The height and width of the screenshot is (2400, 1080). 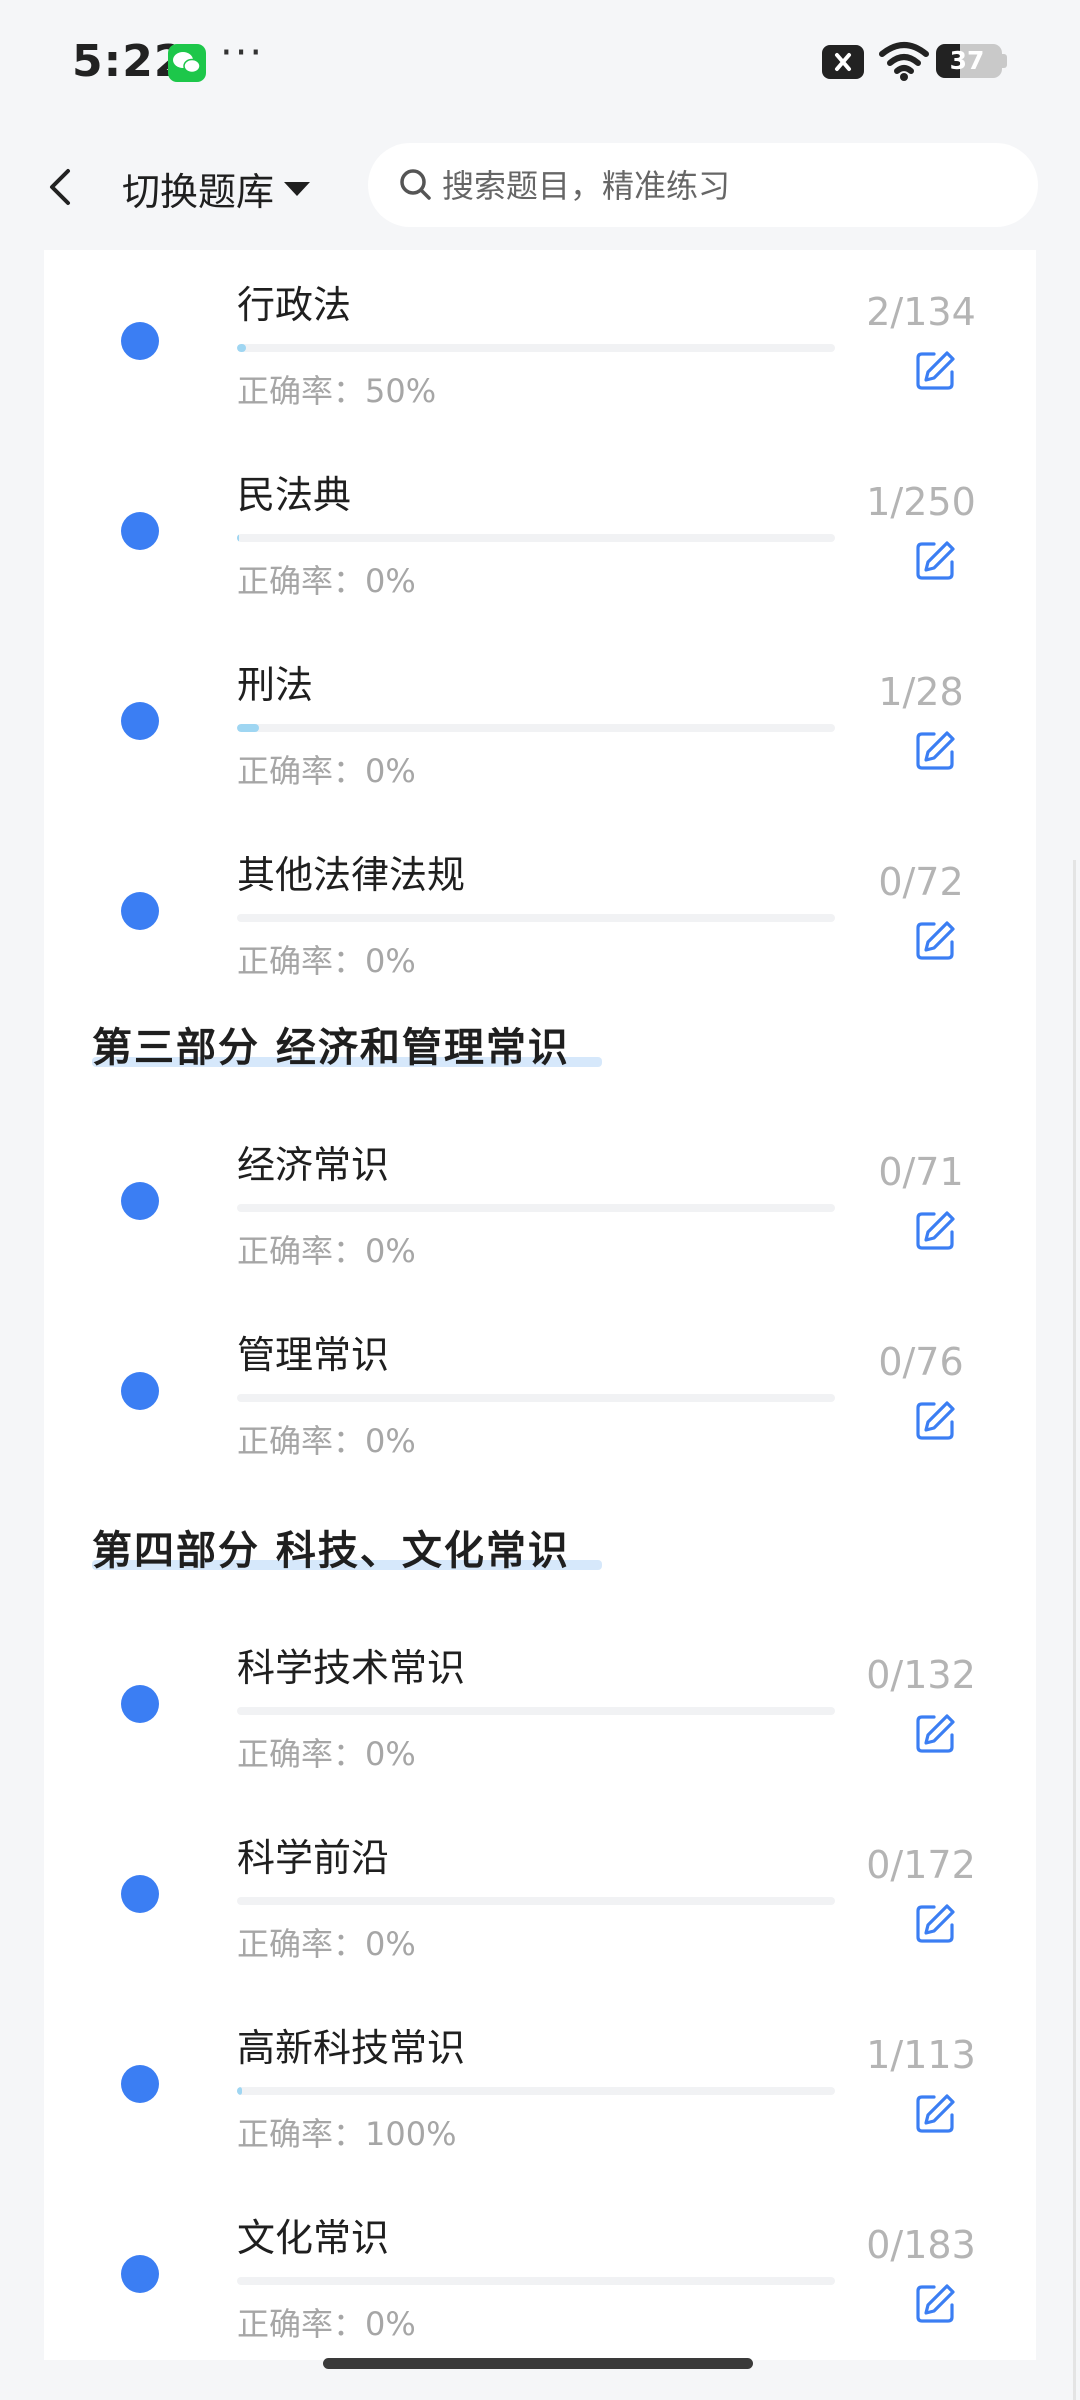 I want to click on topic-row: 经济常识正确率：0% 0/71, so click(x=540, y=1205).